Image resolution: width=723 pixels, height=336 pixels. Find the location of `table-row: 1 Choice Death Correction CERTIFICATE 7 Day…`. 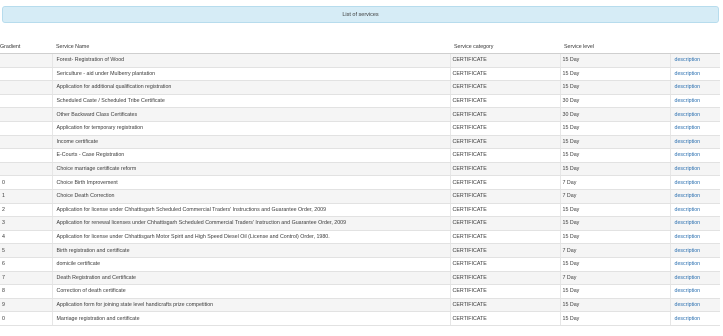

table-row: 1 Choice Death Correction CERTIFICATE 7 Day… is located at coordinates (360, 196).